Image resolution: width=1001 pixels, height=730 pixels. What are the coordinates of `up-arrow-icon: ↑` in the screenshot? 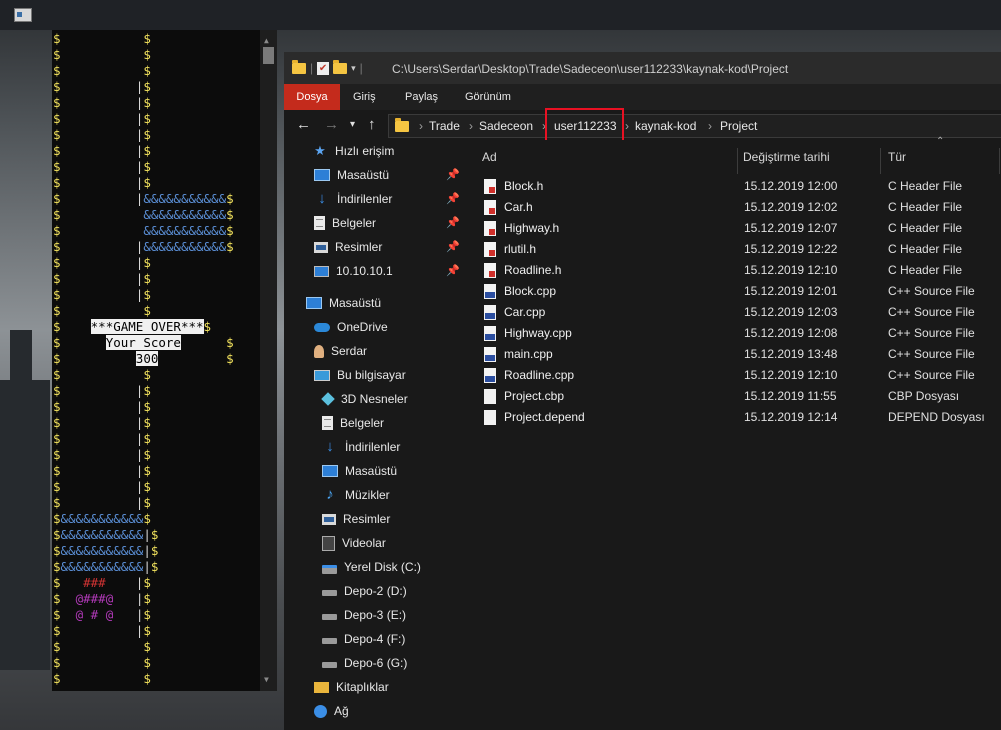 It's located at (372, 124).